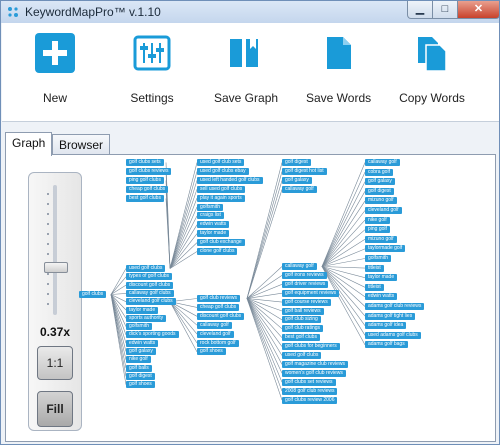 The height and width of the screenshot is (445, 500). What do you see at coordinates (305, 284) in the screenshot?
I see `keyword-node: golf driver reviews` at bounding box center [305, 284].